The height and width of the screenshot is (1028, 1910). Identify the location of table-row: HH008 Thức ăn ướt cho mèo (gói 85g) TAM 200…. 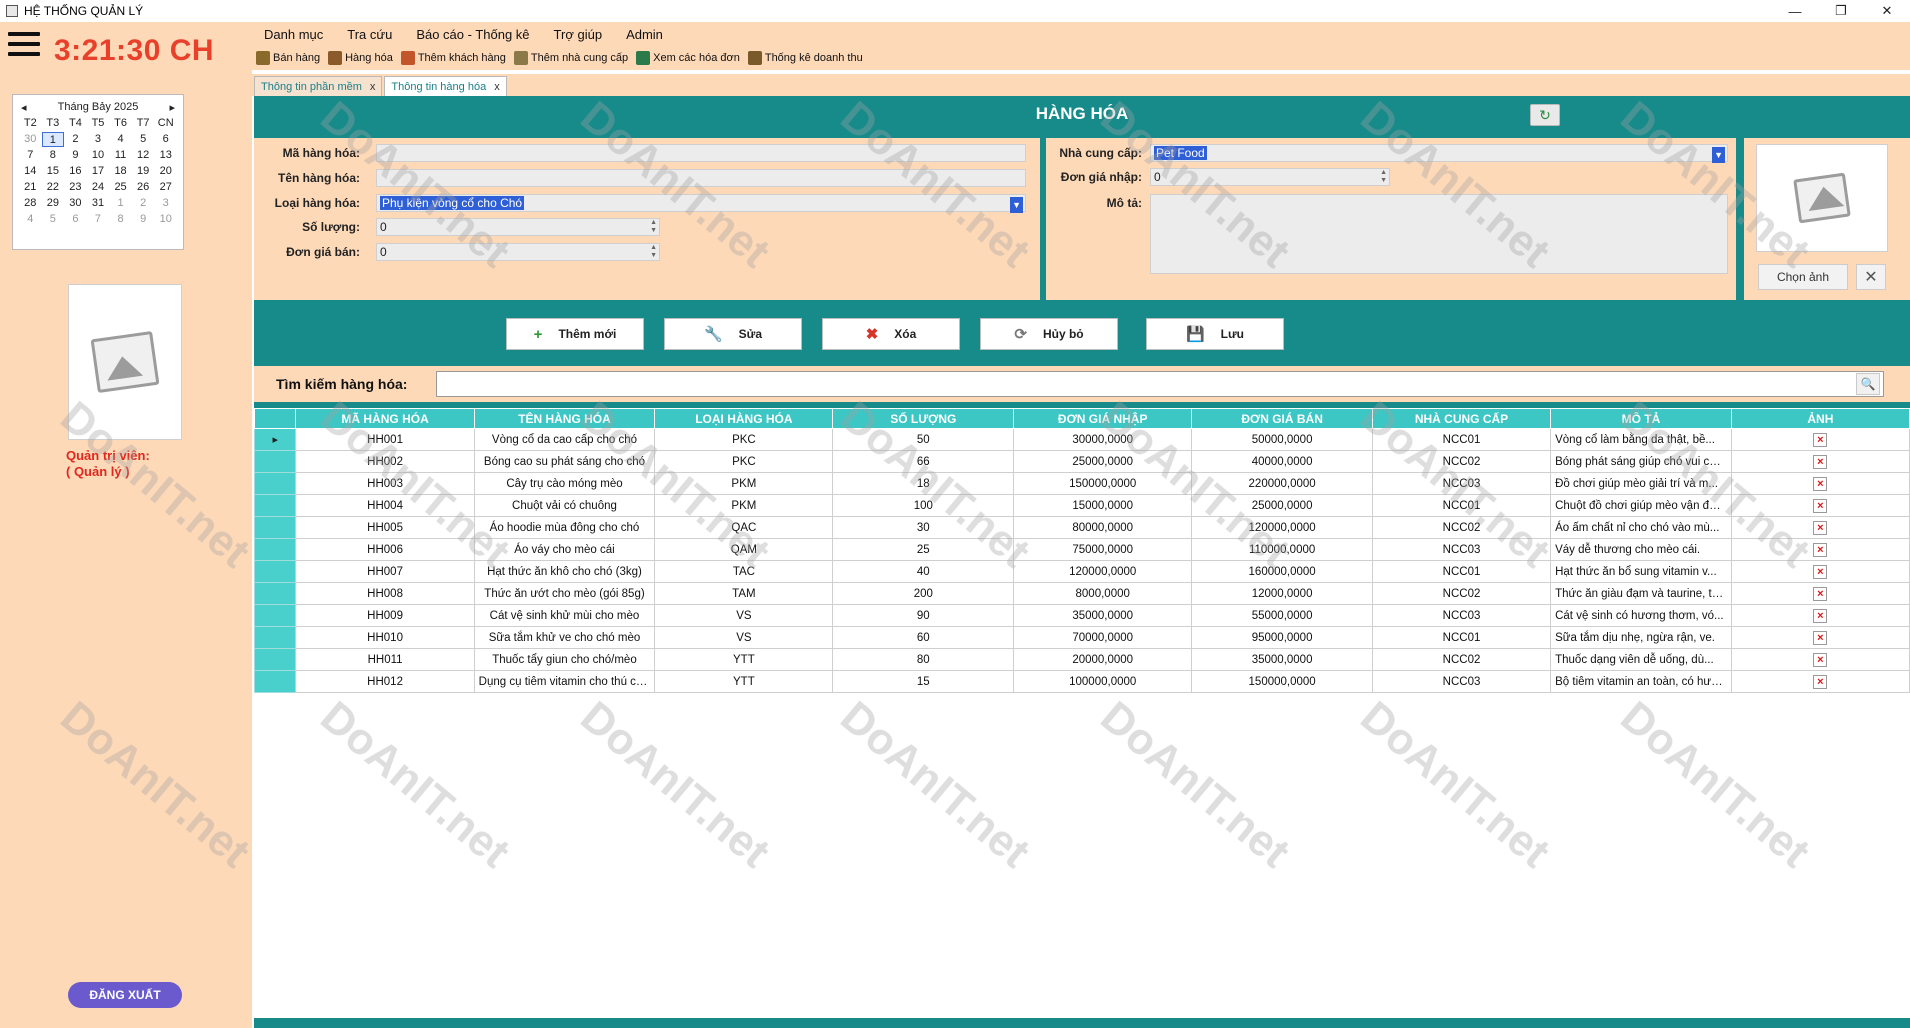
(1081, 593).